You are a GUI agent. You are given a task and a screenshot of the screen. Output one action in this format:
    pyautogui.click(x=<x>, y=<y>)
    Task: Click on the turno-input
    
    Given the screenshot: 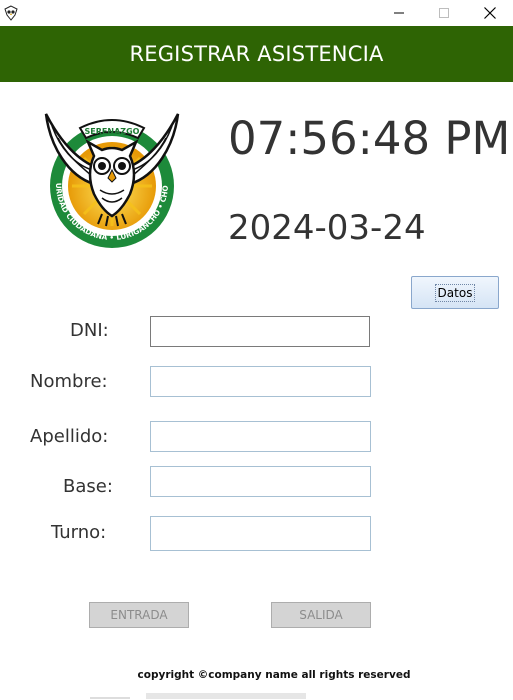 What is the action you would take?
    pyautogui.click(x=260, y=533)
    